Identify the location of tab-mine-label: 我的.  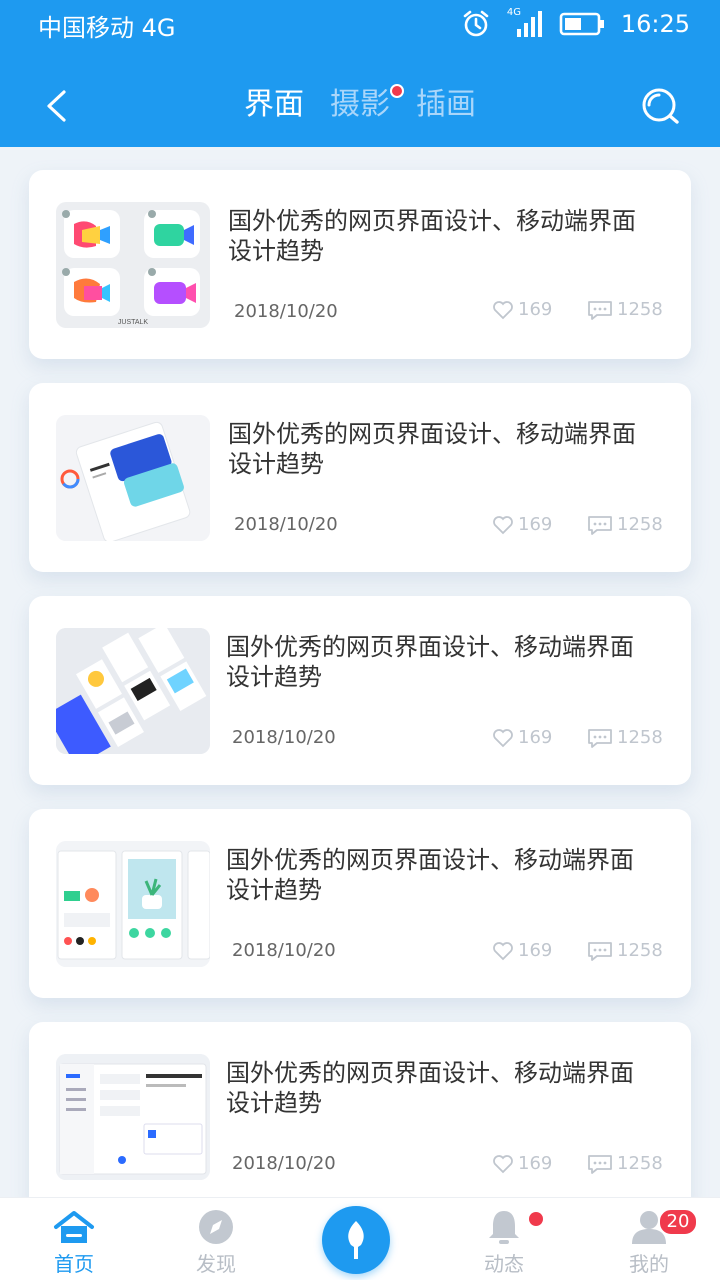
(649, 1264).